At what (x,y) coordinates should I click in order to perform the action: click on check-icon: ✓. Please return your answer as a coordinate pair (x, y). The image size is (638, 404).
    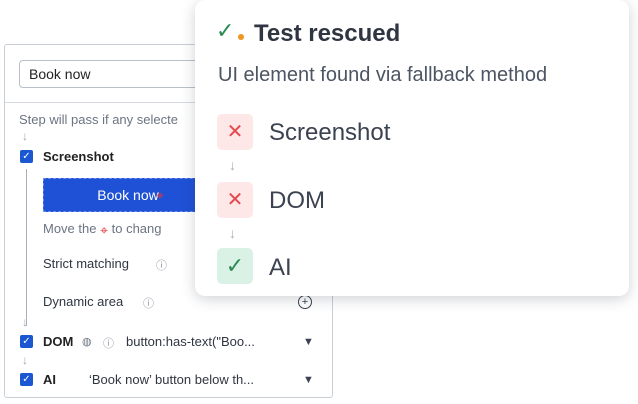
    Looking at the image, I should click on (225, 30).